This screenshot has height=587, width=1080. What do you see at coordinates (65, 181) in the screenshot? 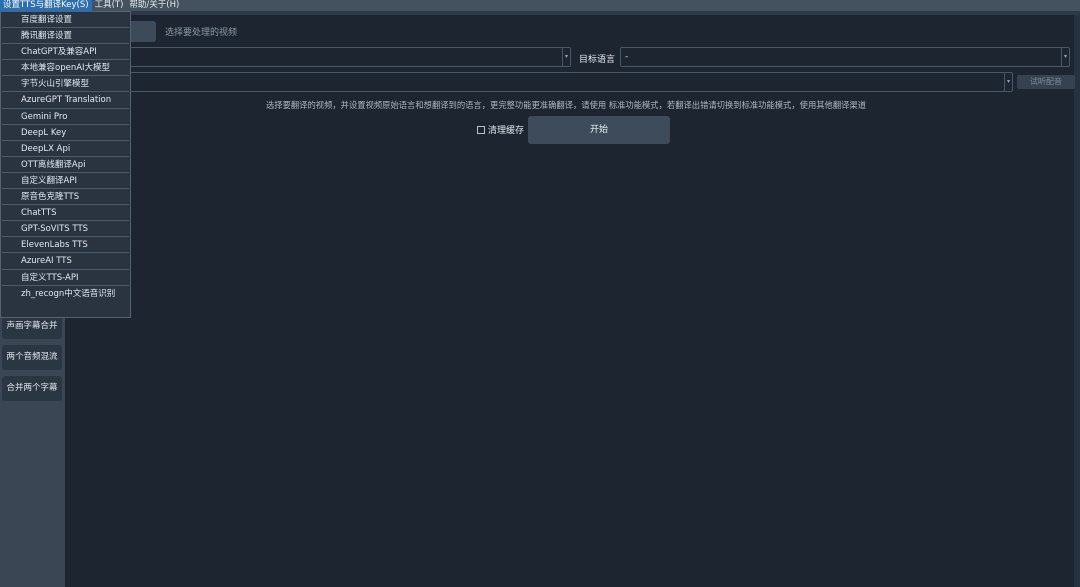
I see `menu-item-custom-translate-api: 自定义翻译API` at bounding box center [65, 181].